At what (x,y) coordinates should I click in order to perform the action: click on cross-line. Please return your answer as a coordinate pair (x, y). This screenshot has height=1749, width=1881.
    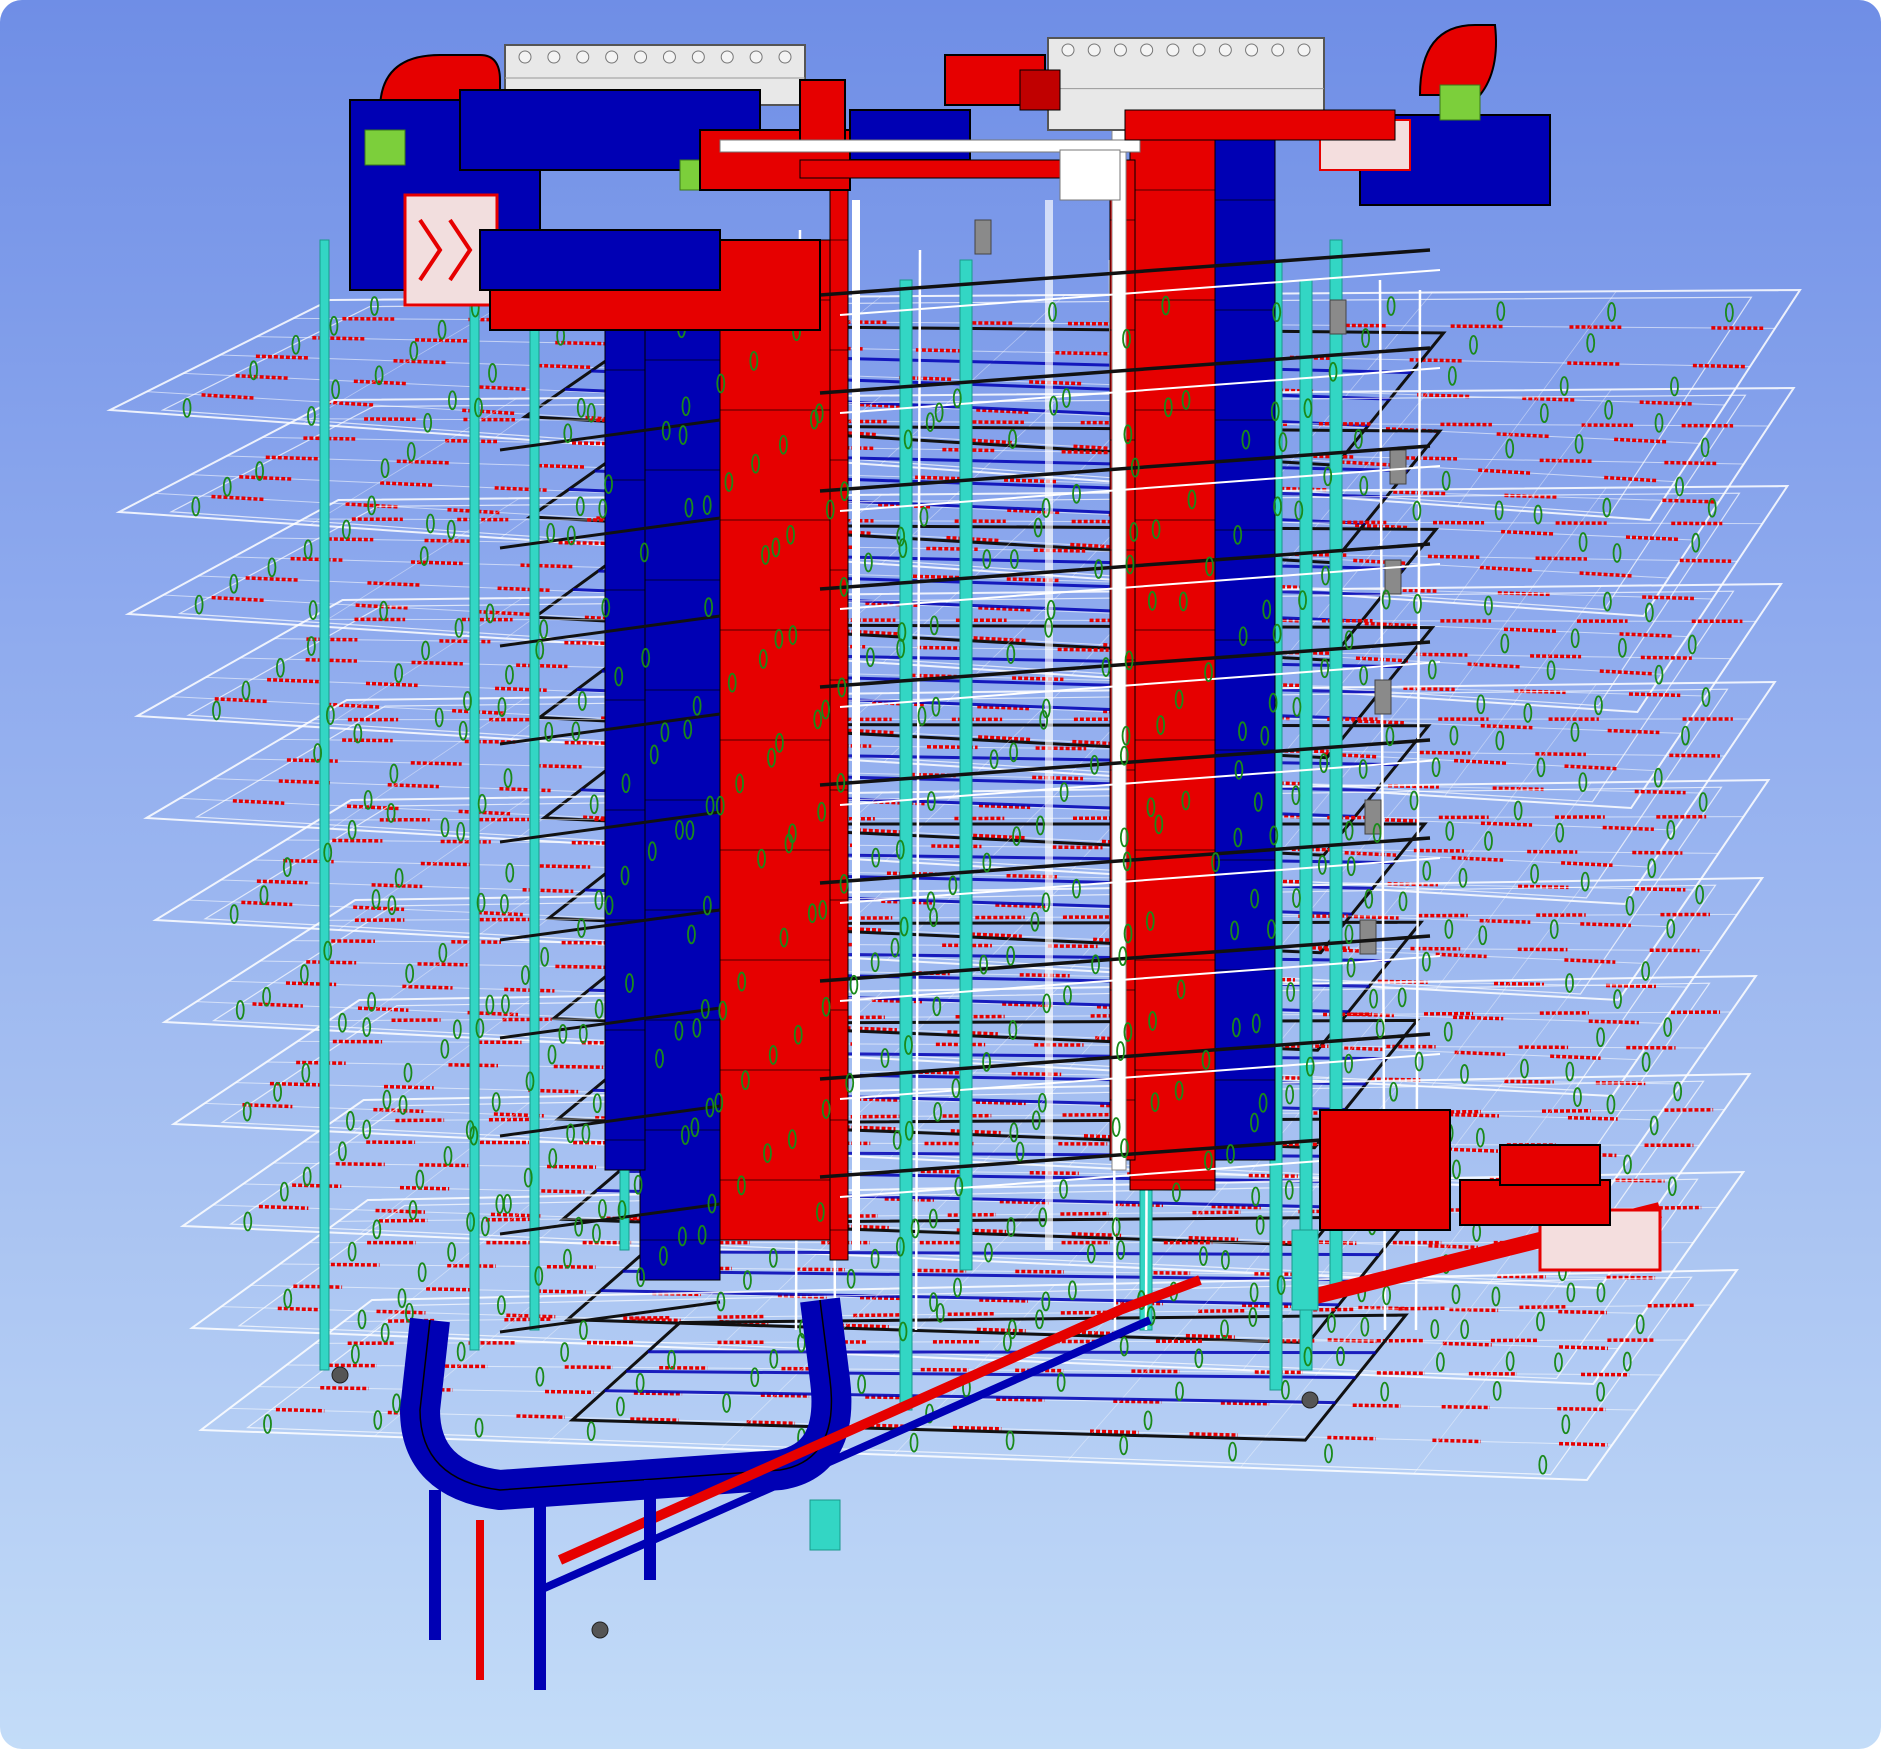
    Looking at the image, I should click on (418, 562).